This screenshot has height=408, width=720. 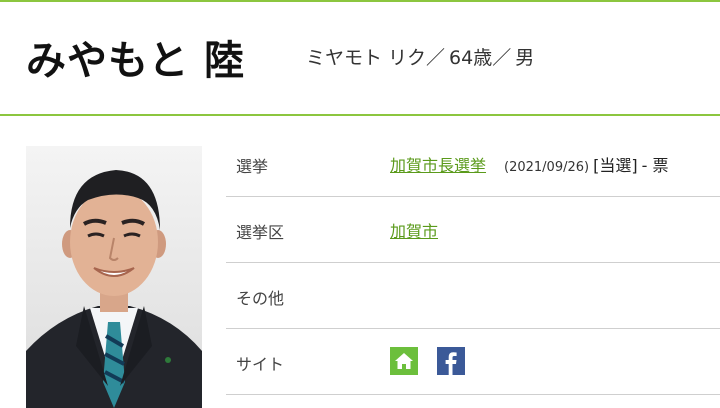 What do you see at coordinates (655, 165) in the screenshot?
I see `election-votes: - 票` at bounding box center [655, 165].